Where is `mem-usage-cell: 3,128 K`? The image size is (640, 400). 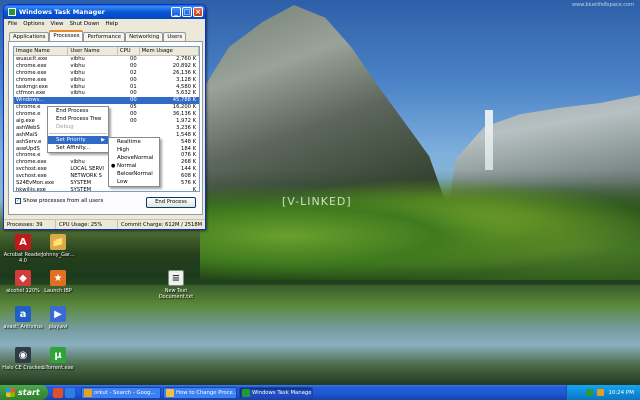
mem-usage-cell: 3,128 K is located at coordinates (186, 79).